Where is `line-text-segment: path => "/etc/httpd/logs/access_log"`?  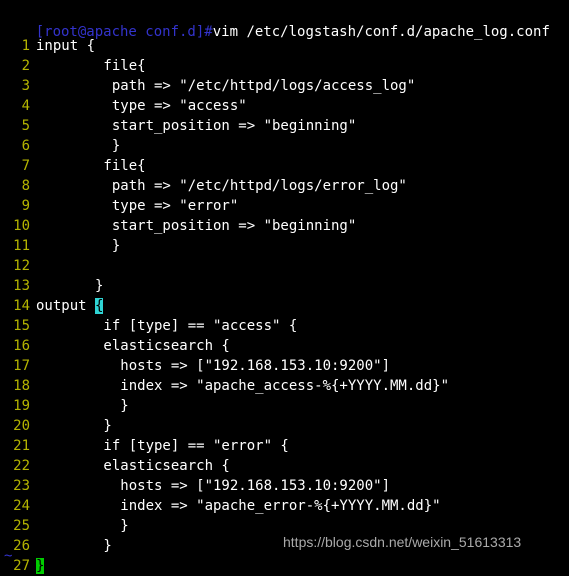
line-text-segment: path => "/etc/httpd/logs/access_log" is located at coordinates (226, 86).